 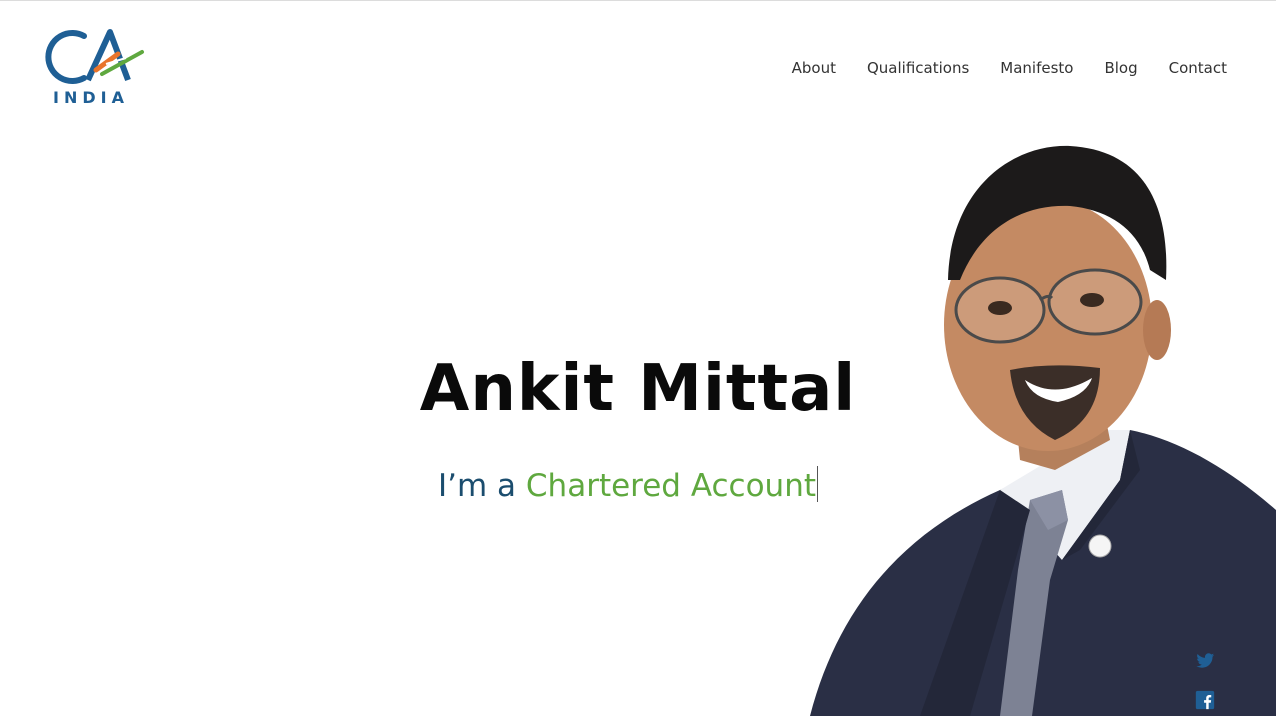 I want to click on hero-intro-prefix: I’m a, so click(x=477, y=486).